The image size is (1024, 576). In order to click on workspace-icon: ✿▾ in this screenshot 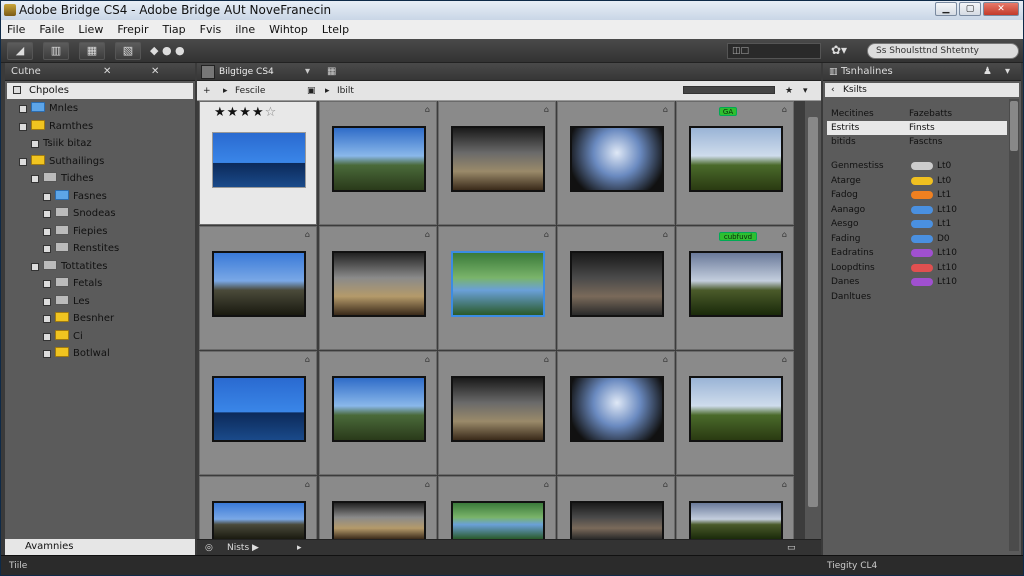, I will do `click(839, 50)`.